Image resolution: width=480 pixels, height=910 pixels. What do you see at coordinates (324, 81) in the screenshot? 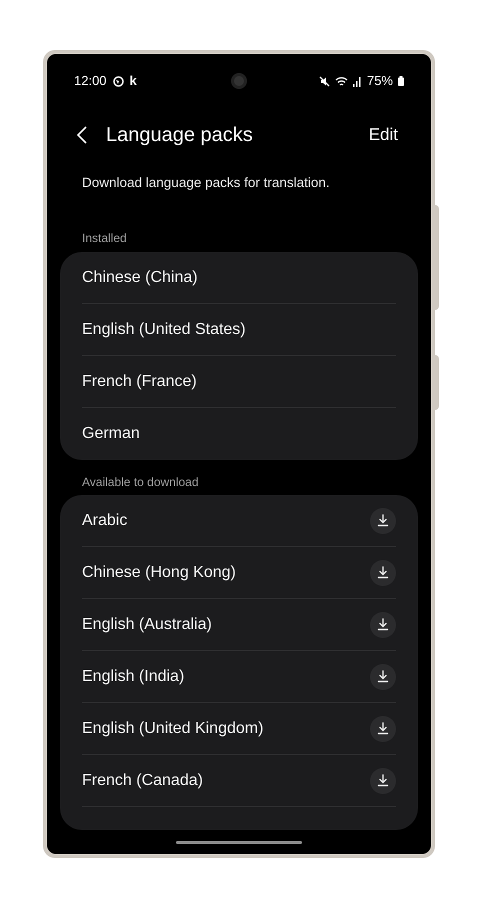
I see `mute-icon` at bounding box center [324, 81].